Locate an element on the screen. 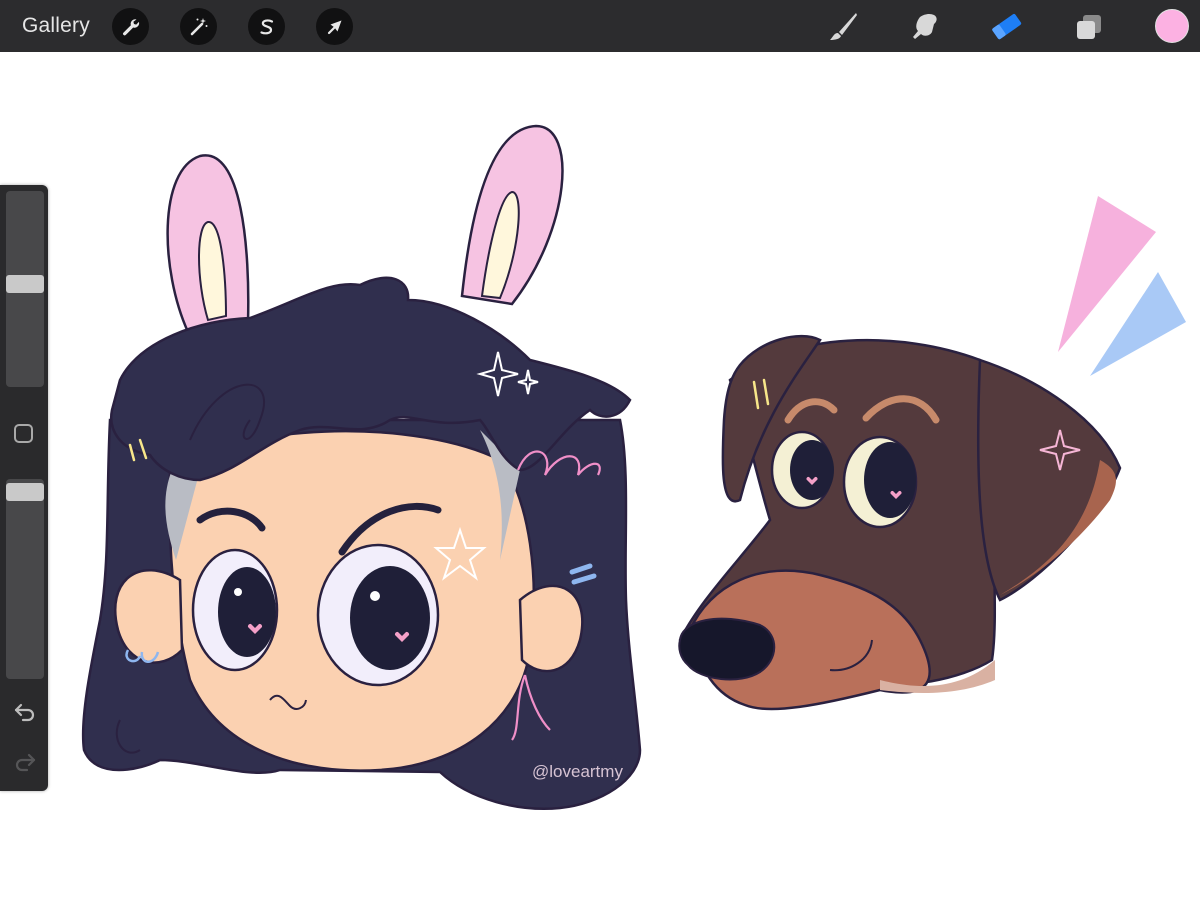  selection-button is located at coordinates (266, 26).